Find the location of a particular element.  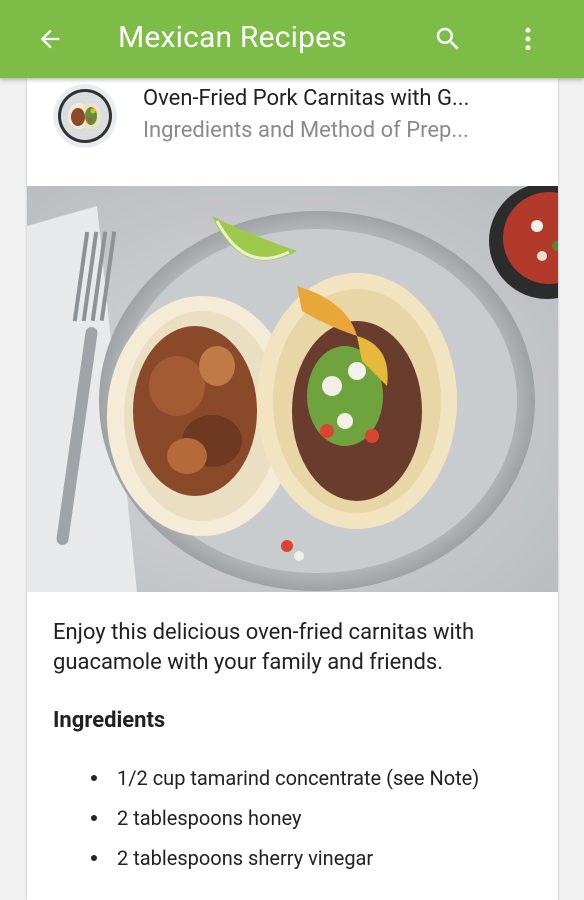

more-options-button is located at coordinates (528, 39).